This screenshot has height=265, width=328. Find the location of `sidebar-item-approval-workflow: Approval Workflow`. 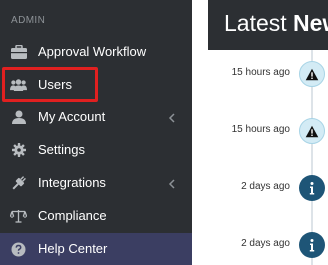

sidebar-item-approval-workflow: Approval Workflow is located at coordinates (96, 52).